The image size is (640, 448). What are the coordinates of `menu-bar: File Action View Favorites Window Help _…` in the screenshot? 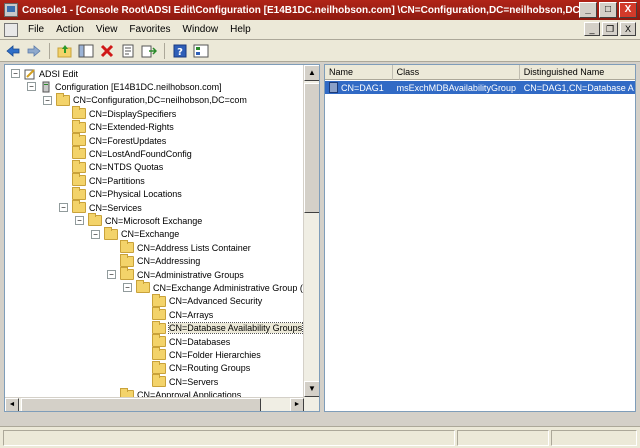 It's located at (320, 30).